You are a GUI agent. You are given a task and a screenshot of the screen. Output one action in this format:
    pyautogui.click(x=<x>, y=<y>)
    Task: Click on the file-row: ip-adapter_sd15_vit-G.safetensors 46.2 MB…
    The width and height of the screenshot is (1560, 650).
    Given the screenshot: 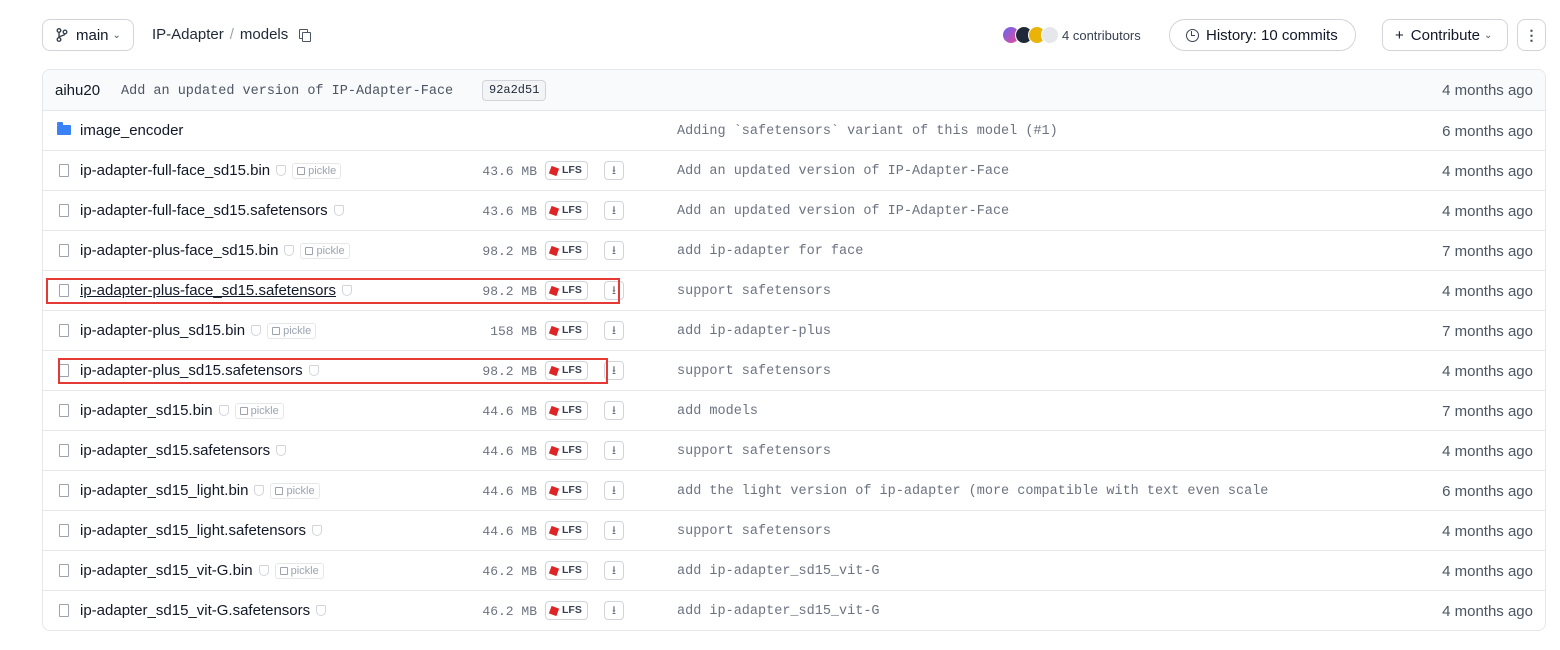 What is the action you would take?
    pyautogui.click(x=794, y=610)
    